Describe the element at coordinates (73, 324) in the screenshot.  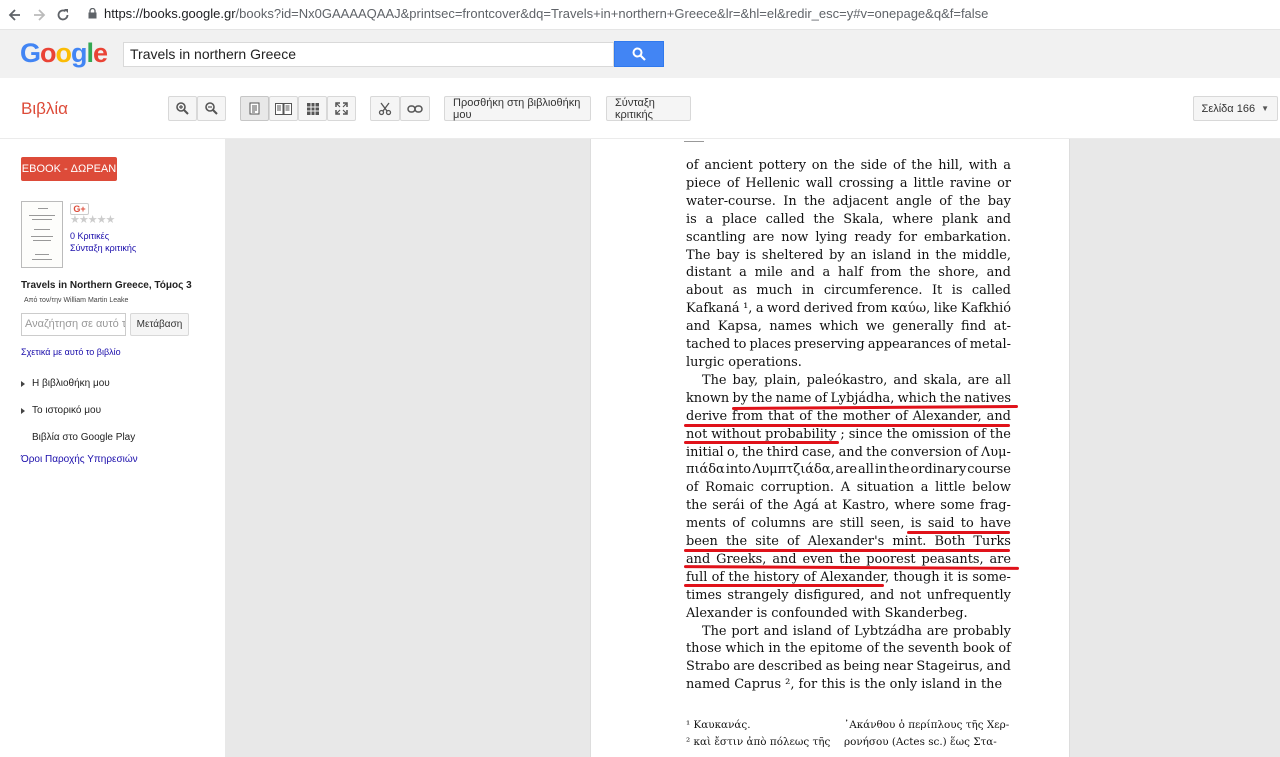
I see `search-in-book-input: Αναζήτηση σε αυτό το βιβλίο` at that location.